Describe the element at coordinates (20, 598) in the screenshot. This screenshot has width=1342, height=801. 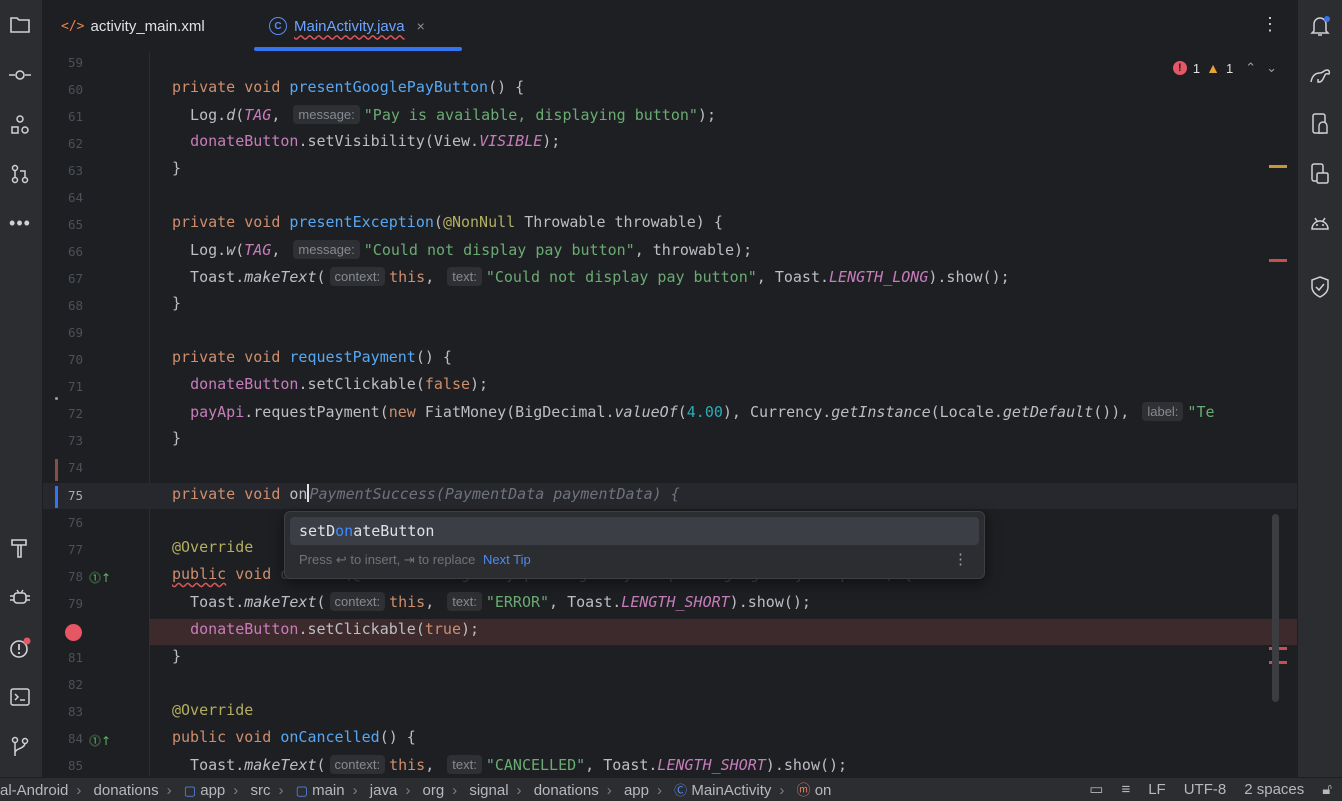
I see `logcat-icon` at that location.